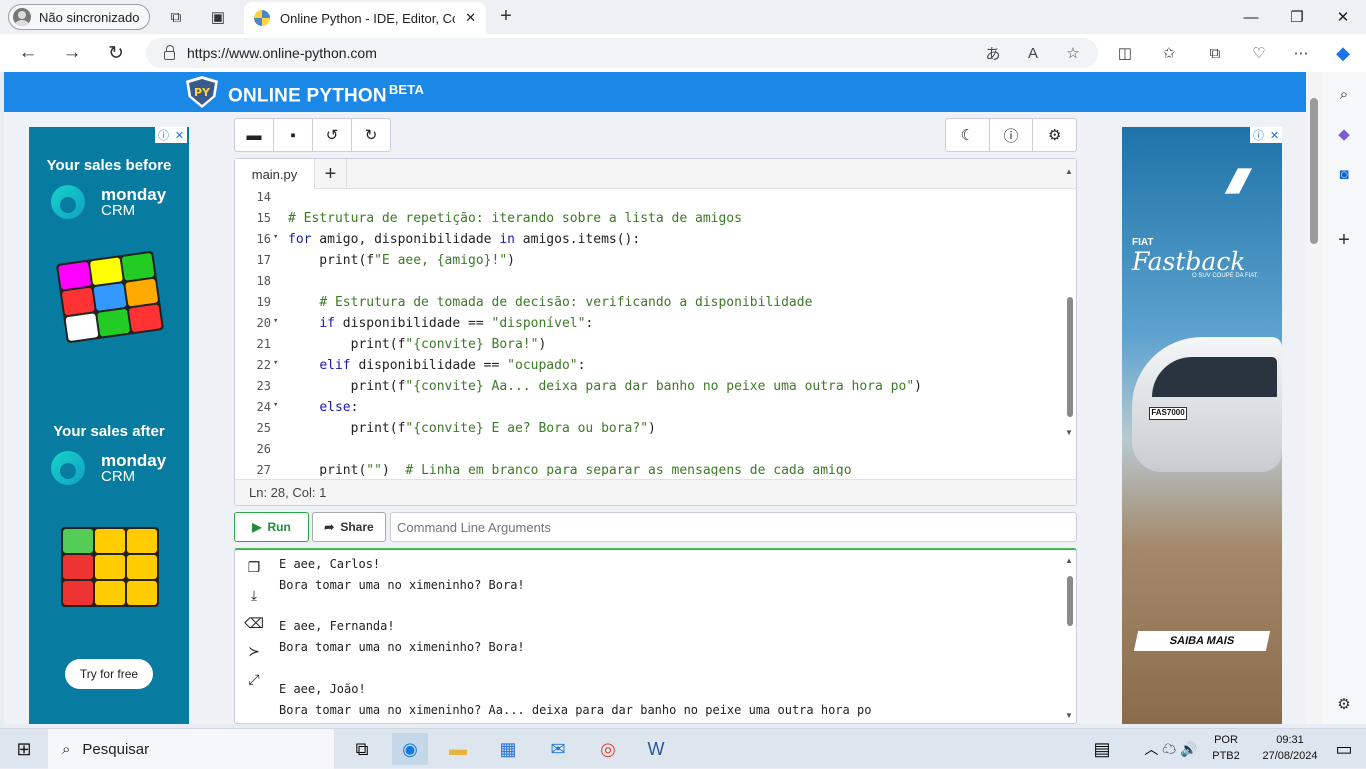  Describe the element at coordinates (470, 18) in the screenshot. I see `close-tab-icon: ✕` at that location.